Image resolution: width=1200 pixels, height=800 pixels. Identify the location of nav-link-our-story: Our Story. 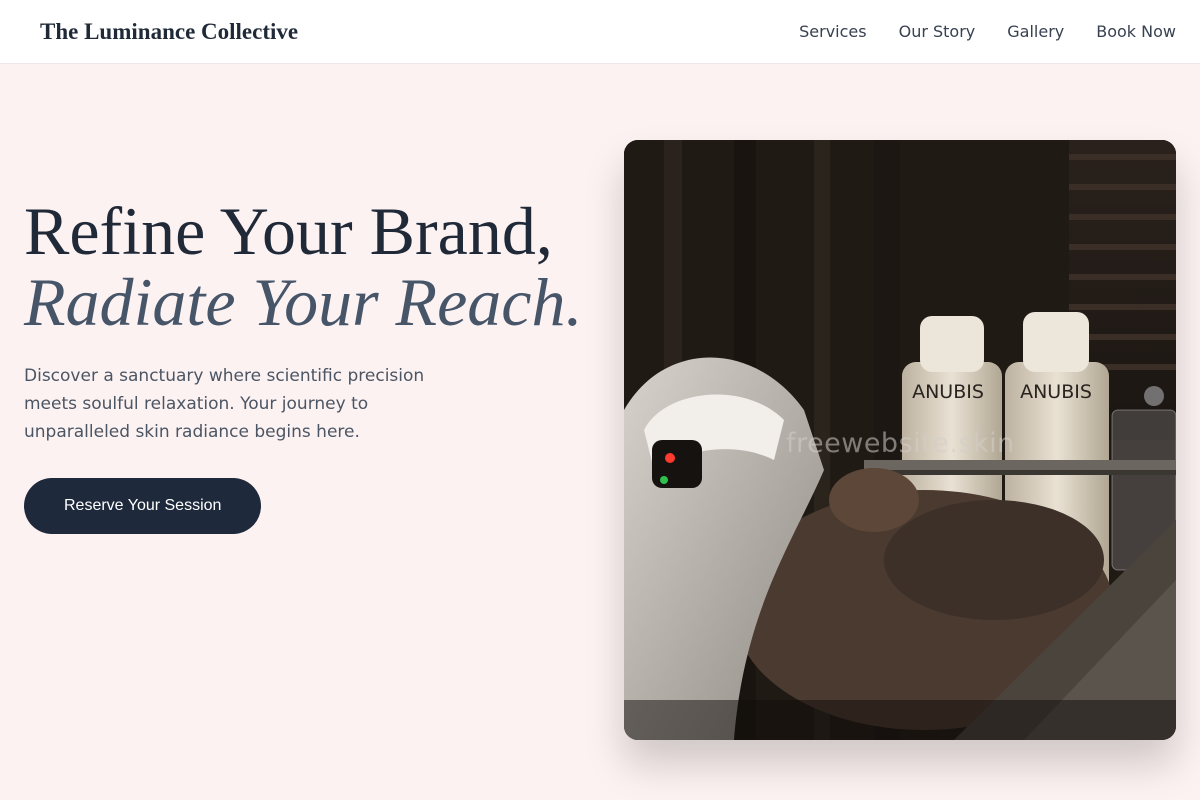
(937, 31).